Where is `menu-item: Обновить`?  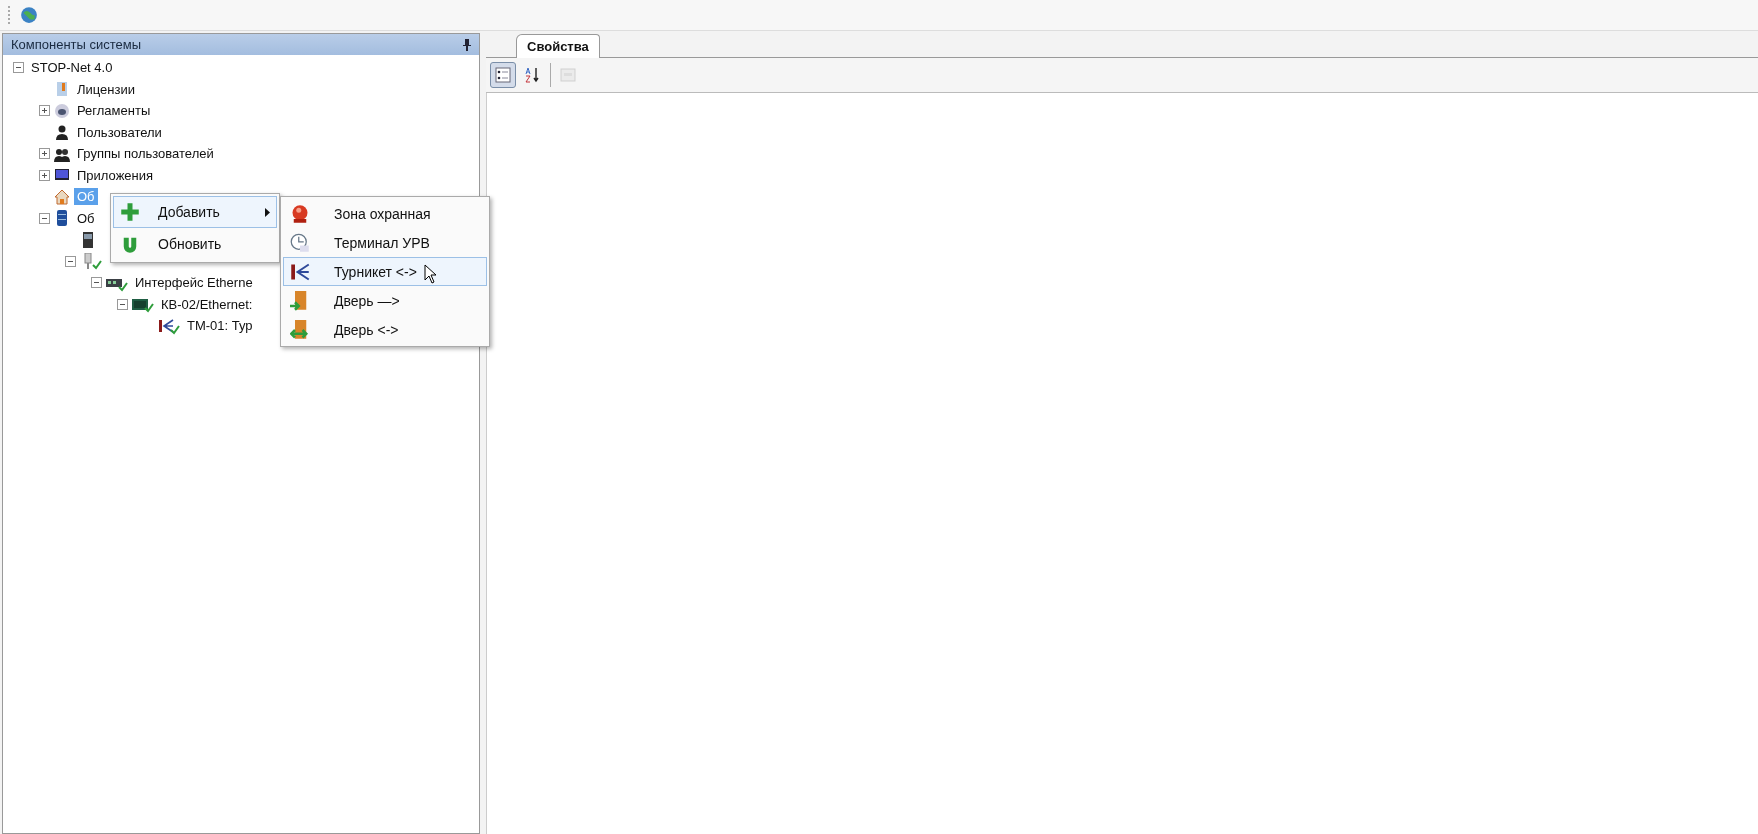
menu-item: Обновить is located at coordinates (195, 244).